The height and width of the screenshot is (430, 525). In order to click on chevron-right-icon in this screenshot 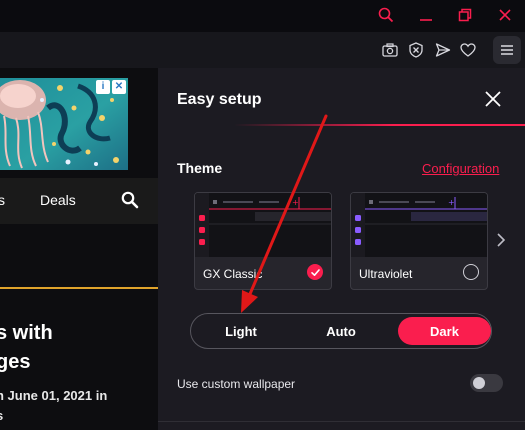, I will do `click(501, 242)`.